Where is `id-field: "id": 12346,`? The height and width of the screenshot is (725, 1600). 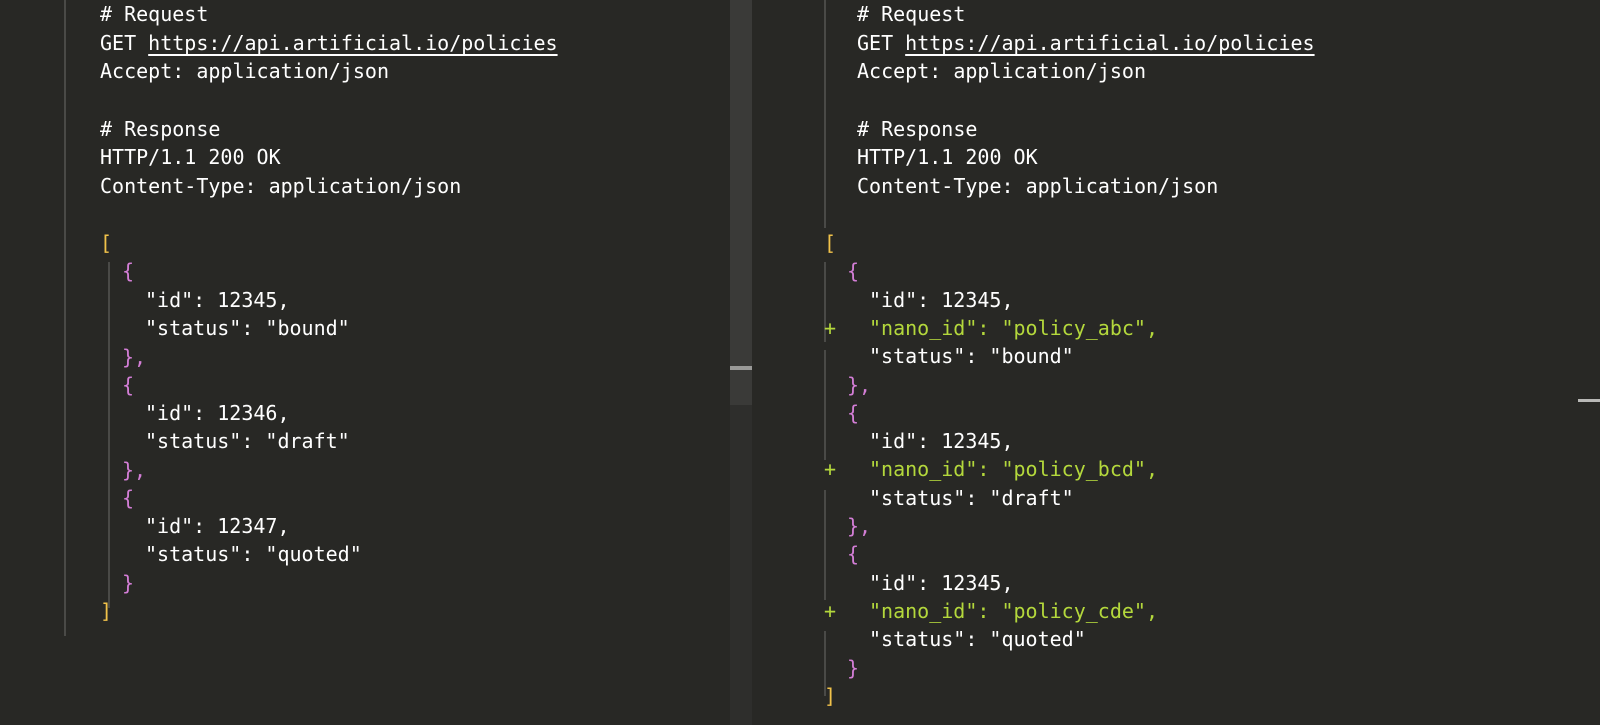
id-field: "id": 12346, is located at coordinates (217, 413).